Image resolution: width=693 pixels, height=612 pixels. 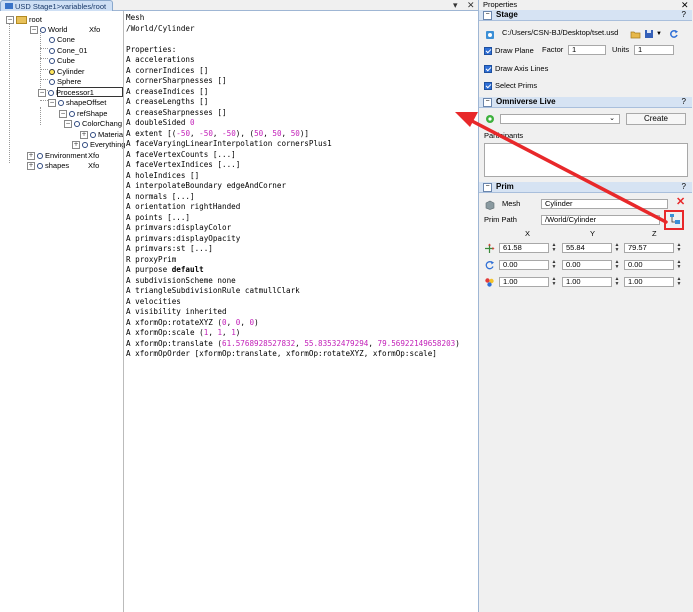 What do you see at coordinates (514, 50) in the screenshot?
I see `draw-plane-label: Draw Plane` at bounding box center [514, 50].